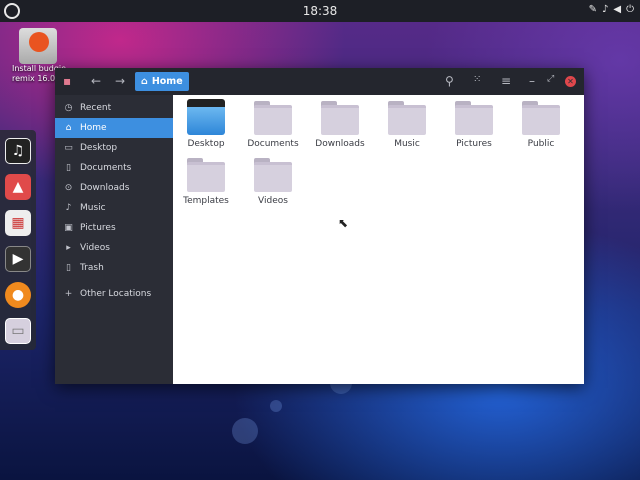  I want to click on app-menu-button, so click(12, 11).